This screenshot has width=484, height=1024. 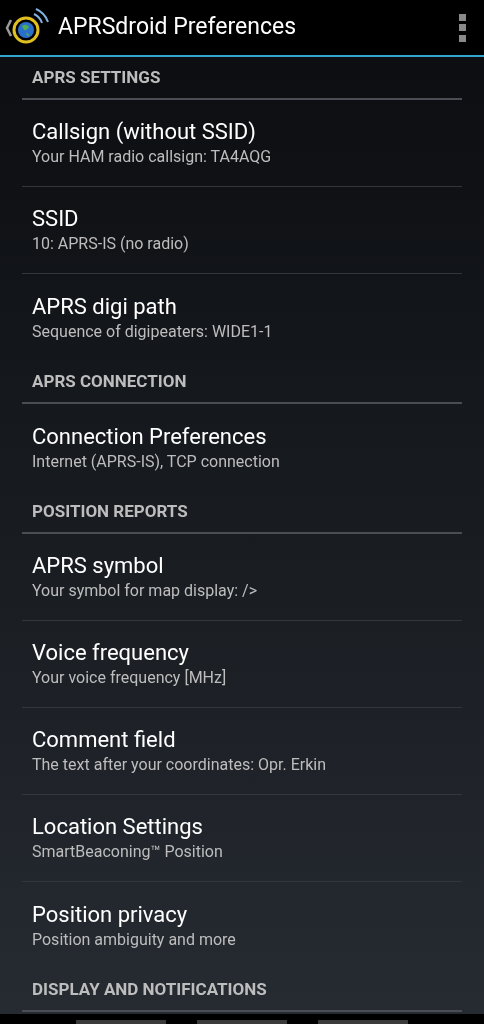 I want to click on preference-item: Comment field The text after your coordinates: Opr. Erkin, so click(x=242, y=751).